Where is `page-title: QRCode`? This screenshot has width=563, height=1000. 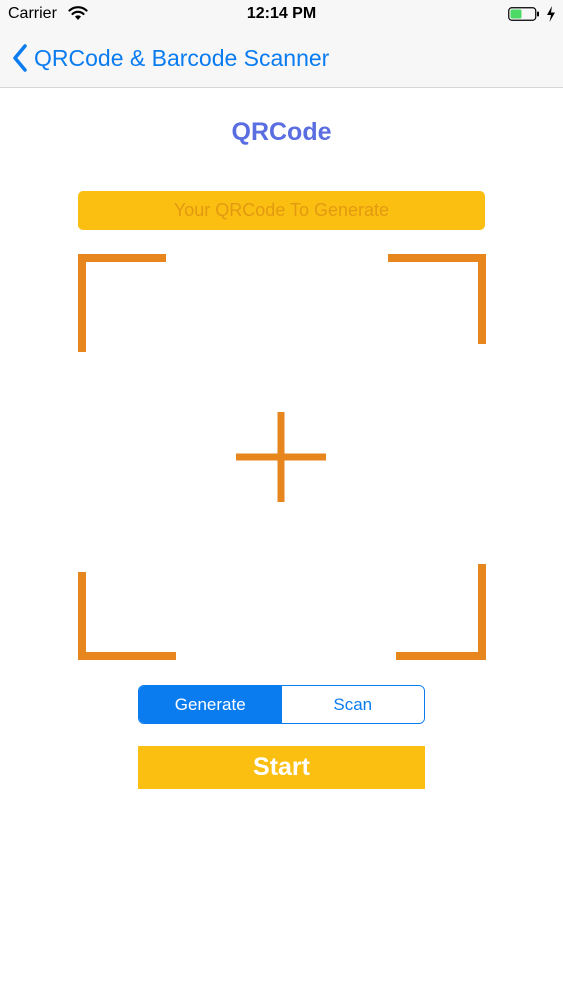
page-title: QRCode is located at coordinates (281, 132).